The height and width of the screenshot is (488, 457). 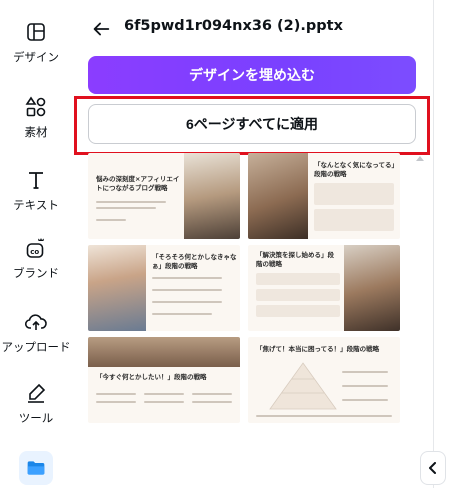 I want to click on folder-button, so click(x=36, y=468).